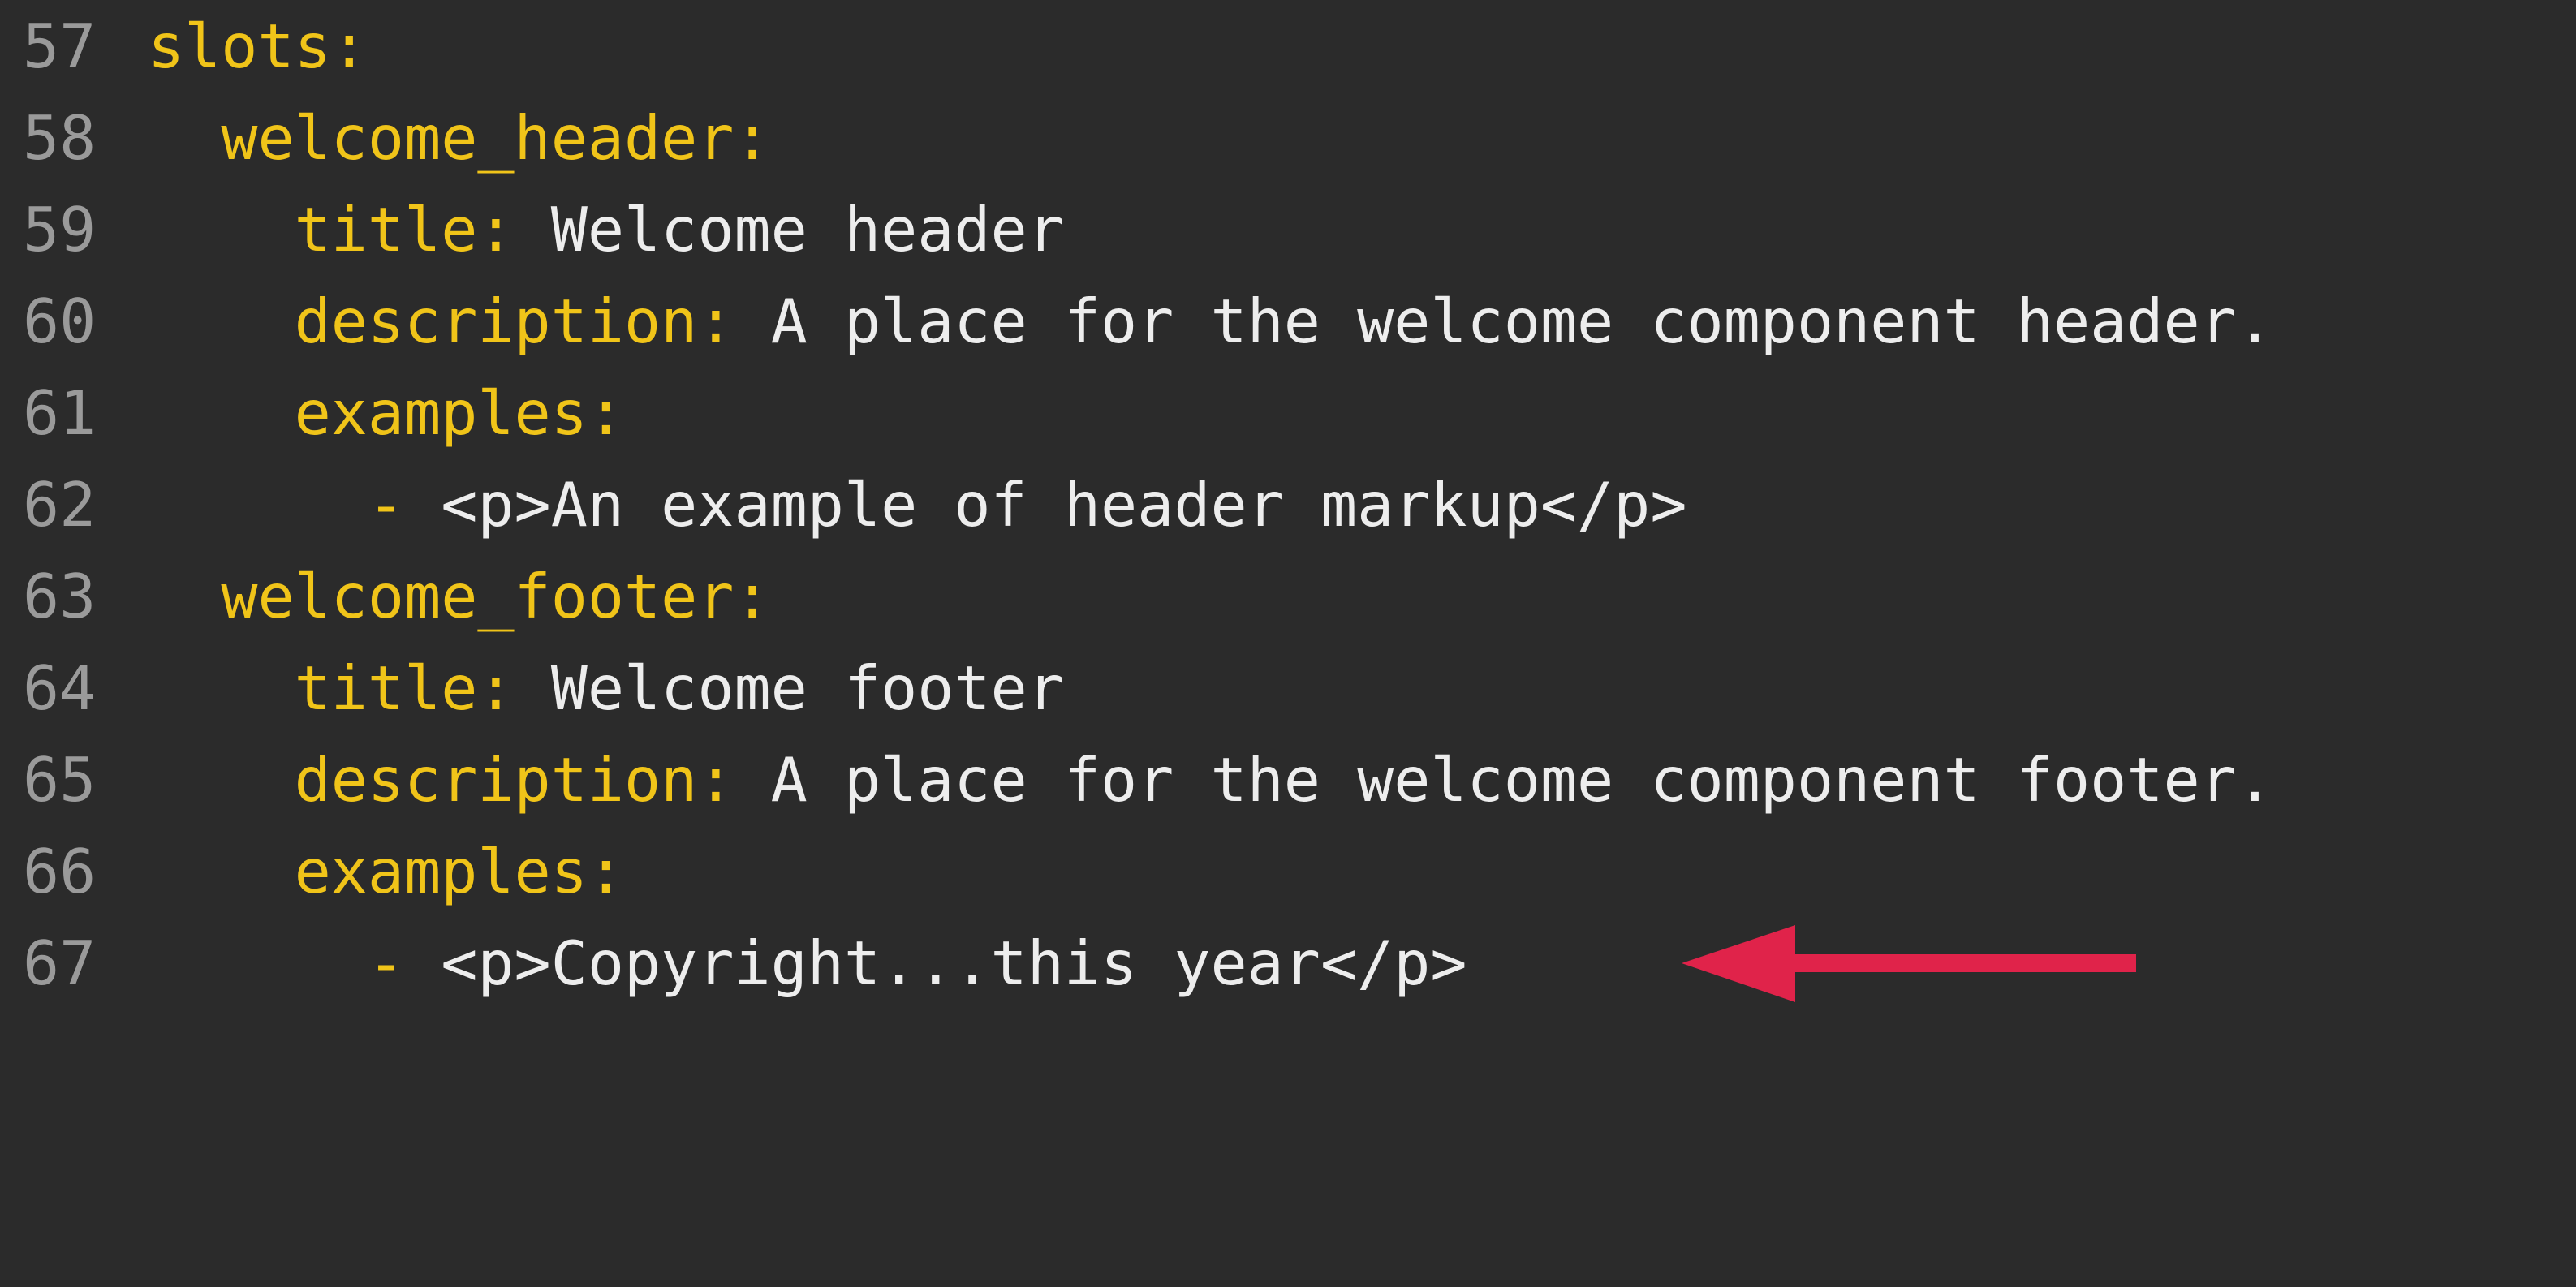 The height and width of the screenshot is (1287, 2576). I want to click on yaml-value: <p>Copyright...this year</p>, so click(936, 963).